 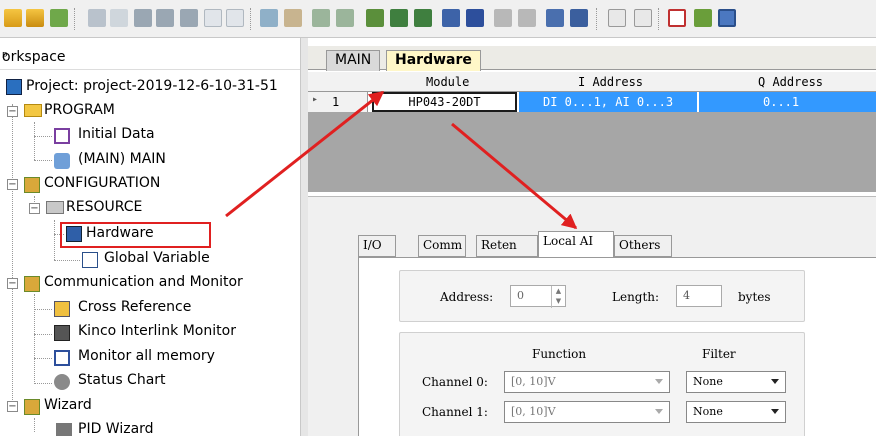 I want to click on cell-q-address: 0...1, so click(x=787, y=102).